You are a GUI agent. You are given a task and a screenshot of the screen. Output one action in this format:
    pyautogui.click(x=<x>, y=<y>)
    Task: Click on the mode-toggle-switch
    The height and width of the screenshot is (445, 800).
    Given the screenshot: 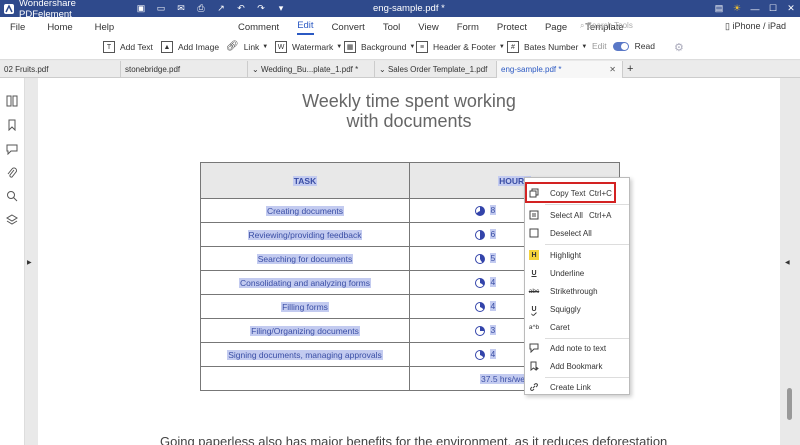 What is the action you would take?
    pyautogui.click(x=620, y=46)
    